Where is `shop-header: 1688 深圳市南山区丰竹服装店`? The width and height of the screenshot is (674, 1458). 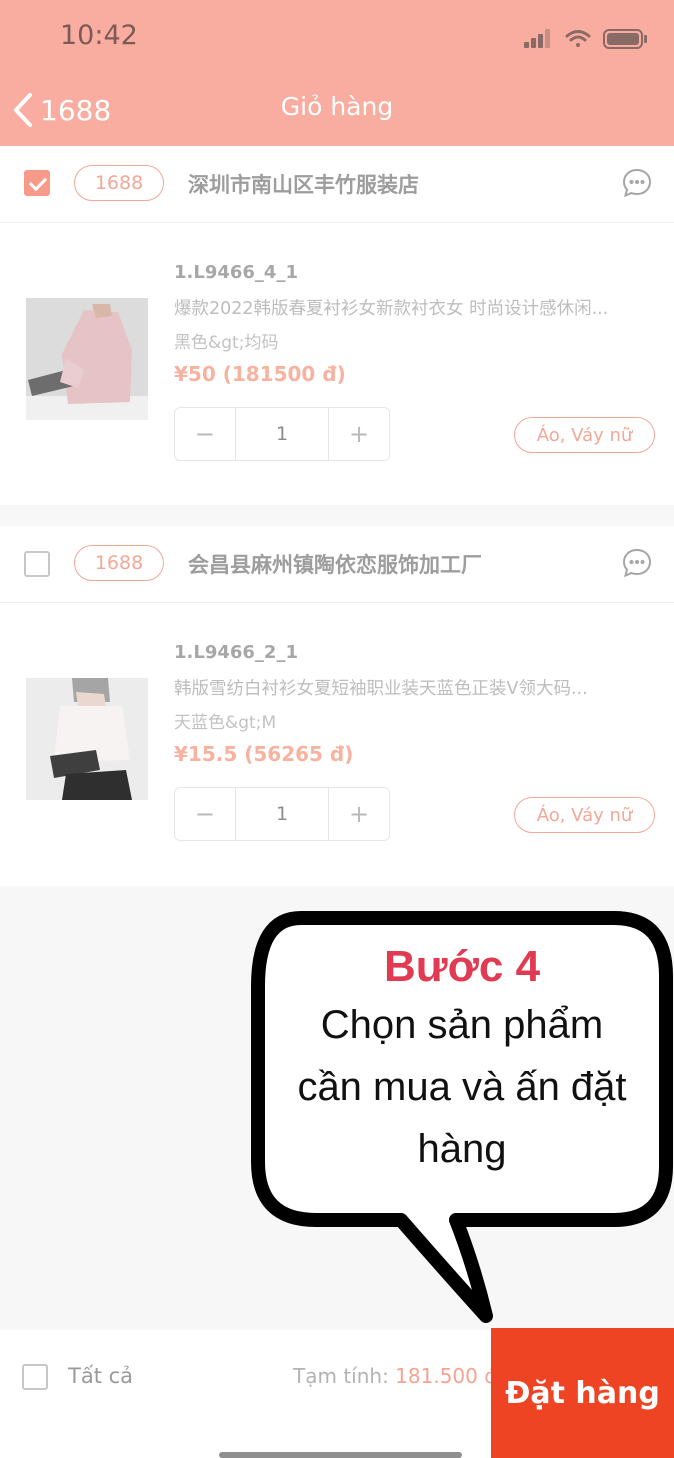
shop-header: 1688 深圳市南山区丰竹服装店 is located at coordinates (337, 184).